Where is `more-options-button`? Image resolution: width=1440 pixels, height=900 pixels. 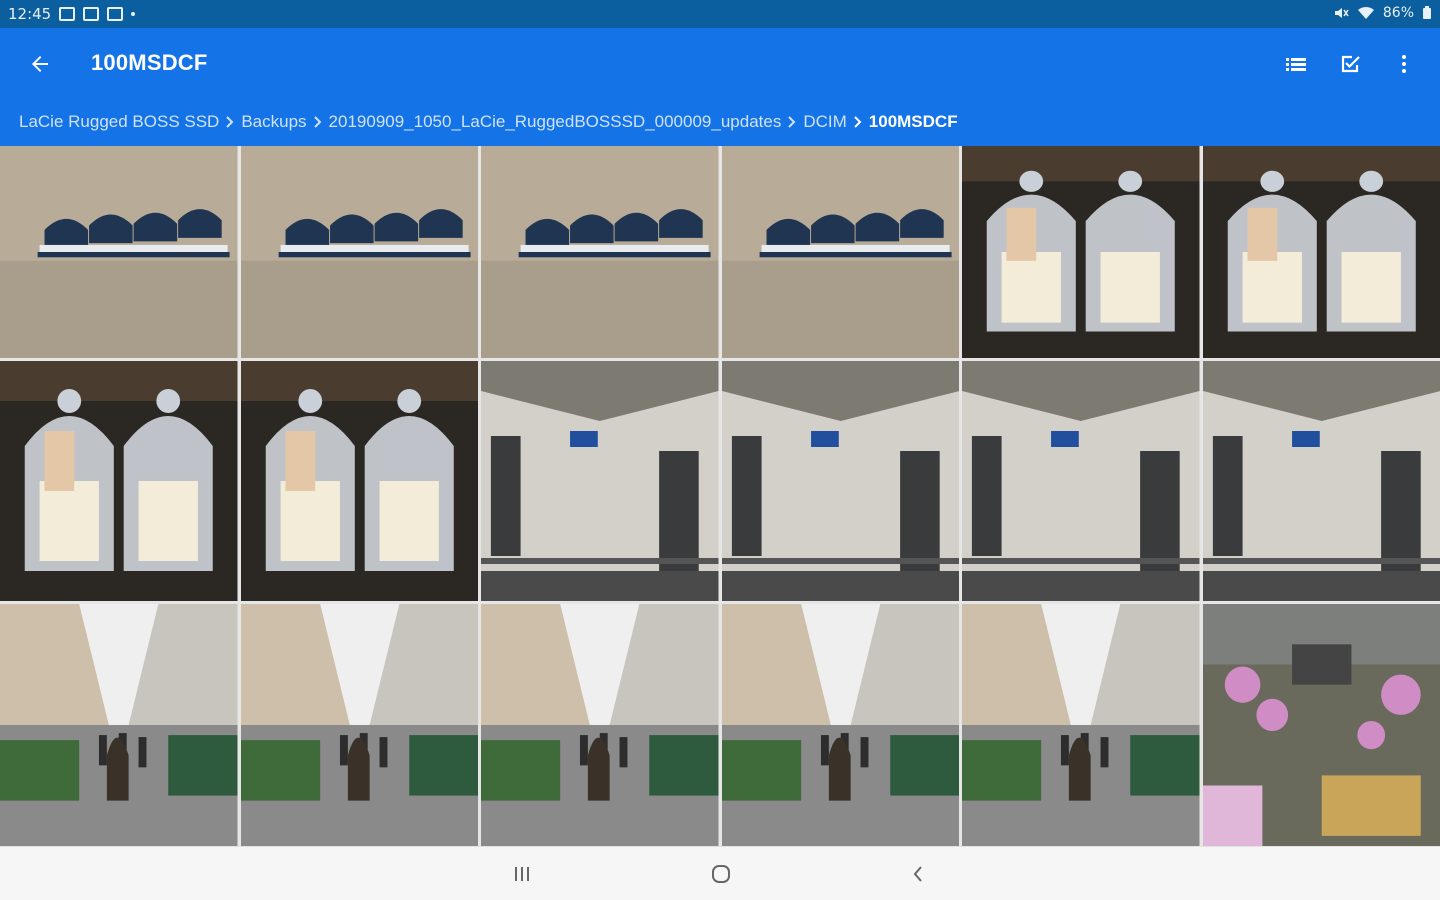
more-options-button is located at coordinates (1404, 64).